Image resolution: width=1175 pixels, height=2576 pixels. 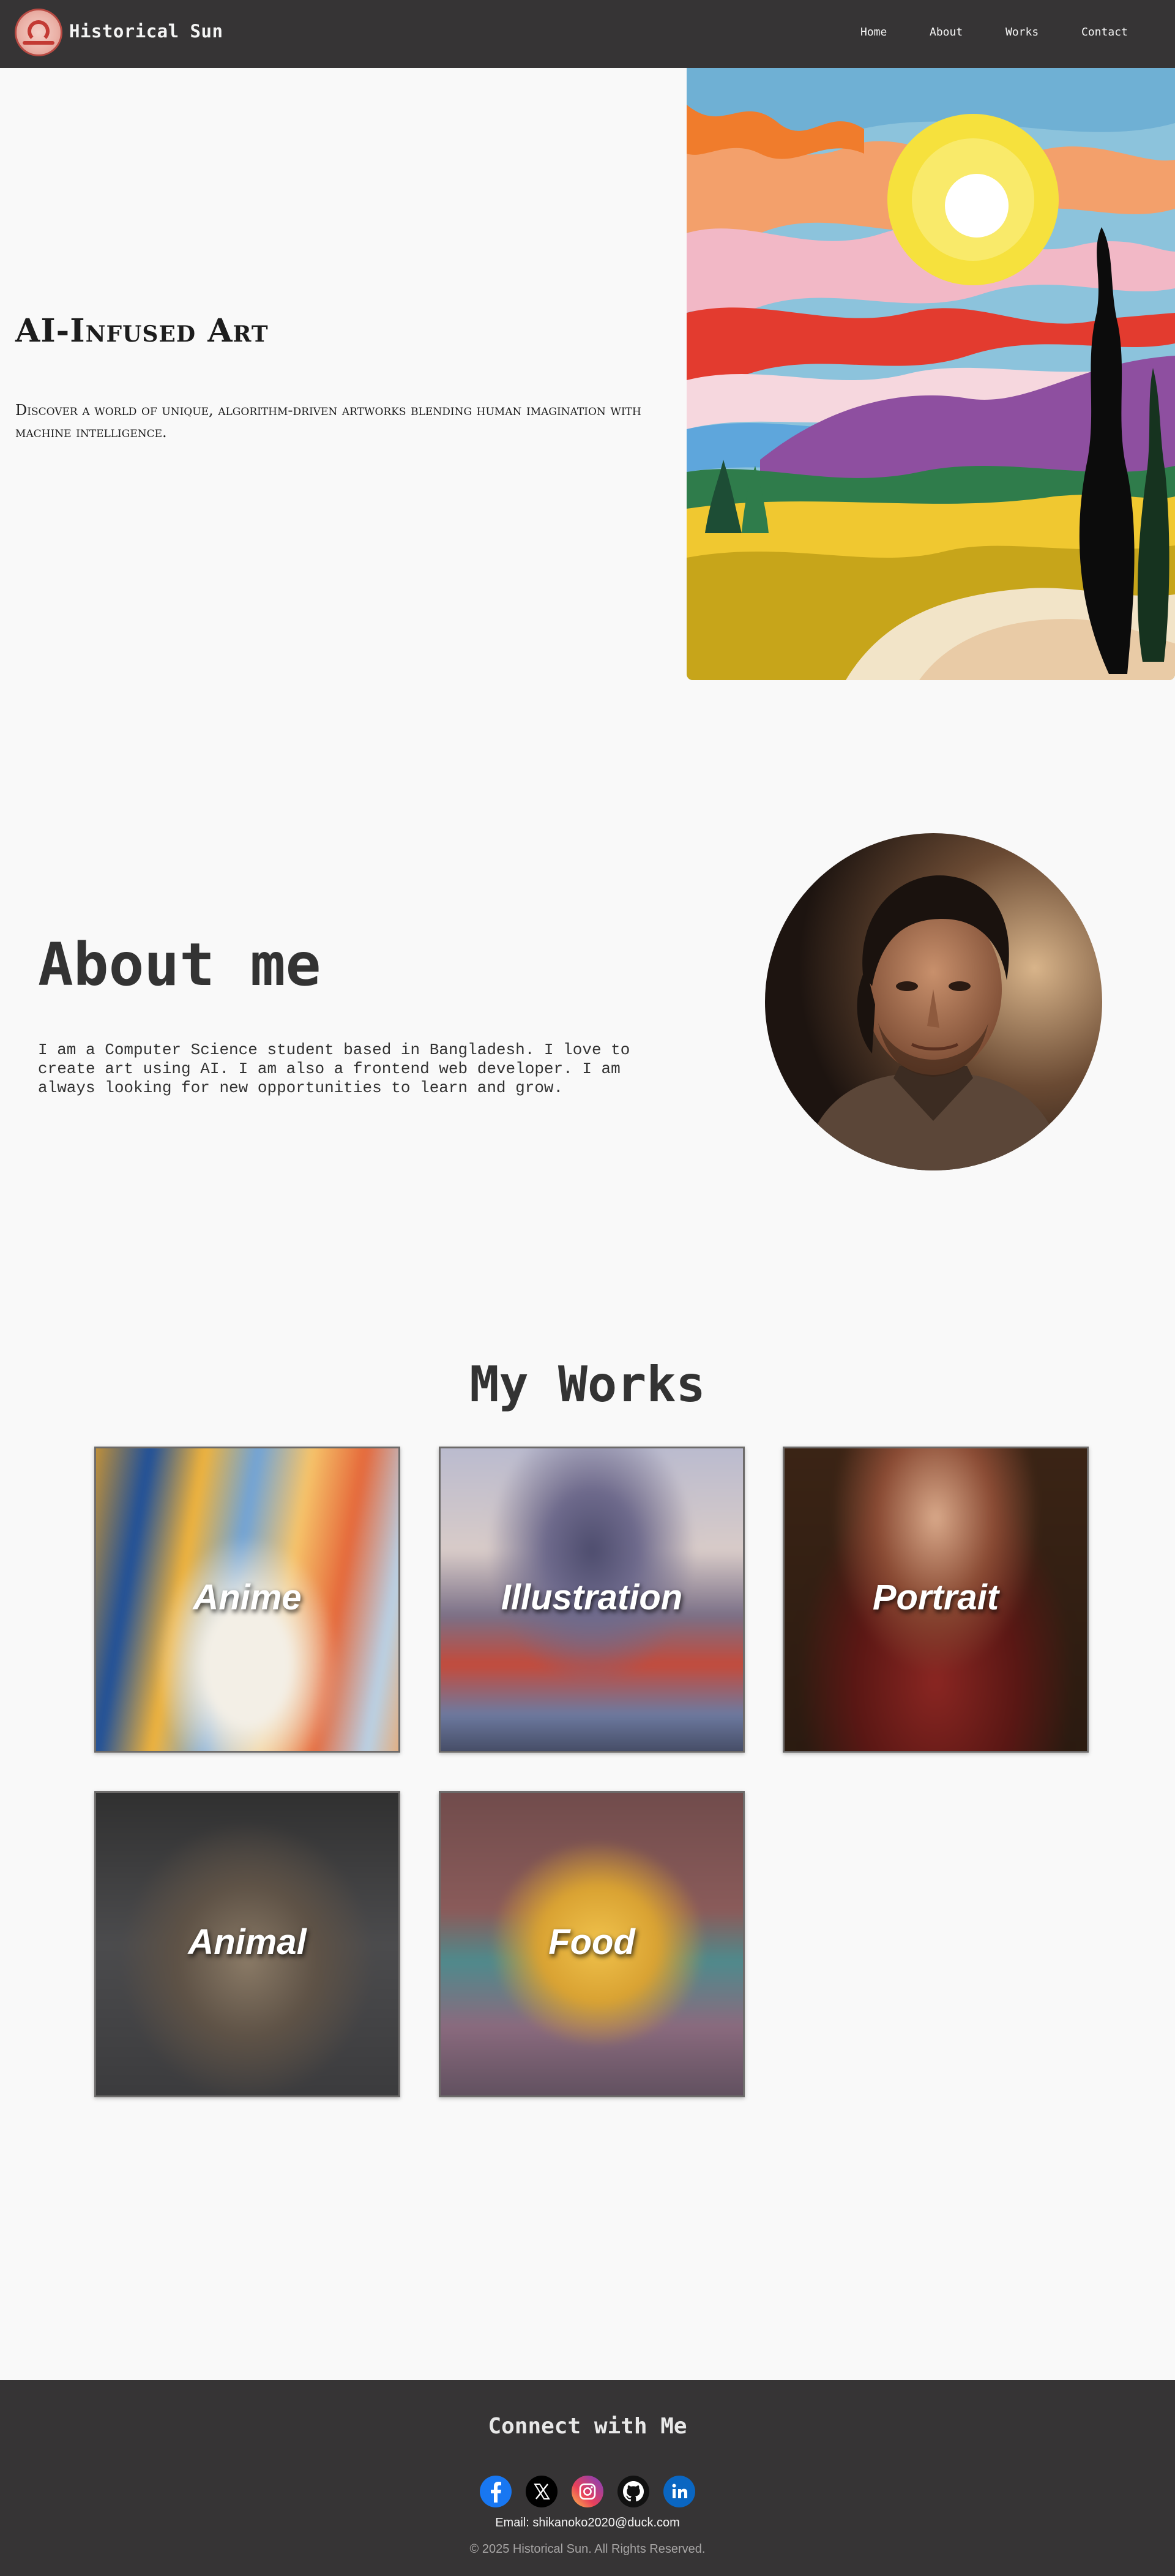 I want to click on hero-title: AI-Infused Art, so click(x=142, y=331).